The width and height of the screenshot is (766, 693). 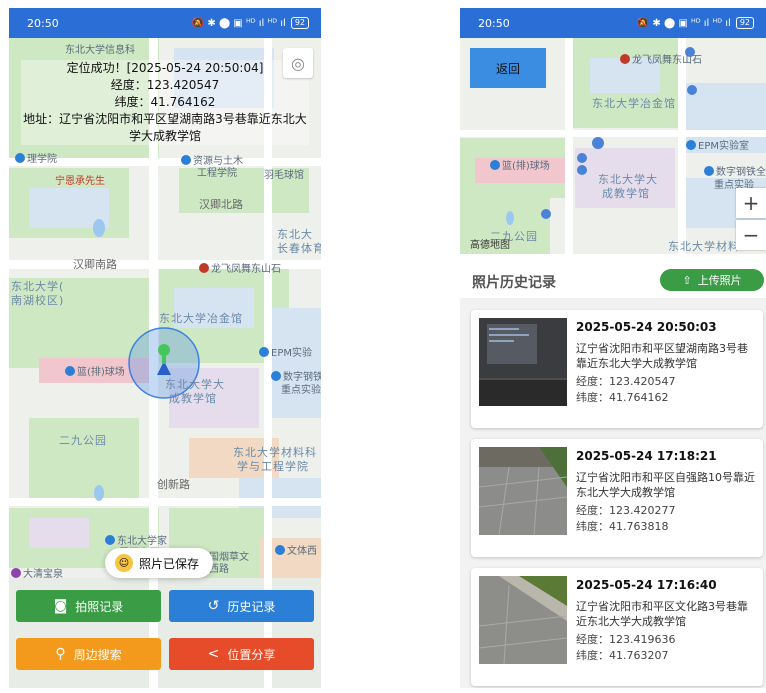 I want to click on target-icon: ◎, so click(x=298, y=63).